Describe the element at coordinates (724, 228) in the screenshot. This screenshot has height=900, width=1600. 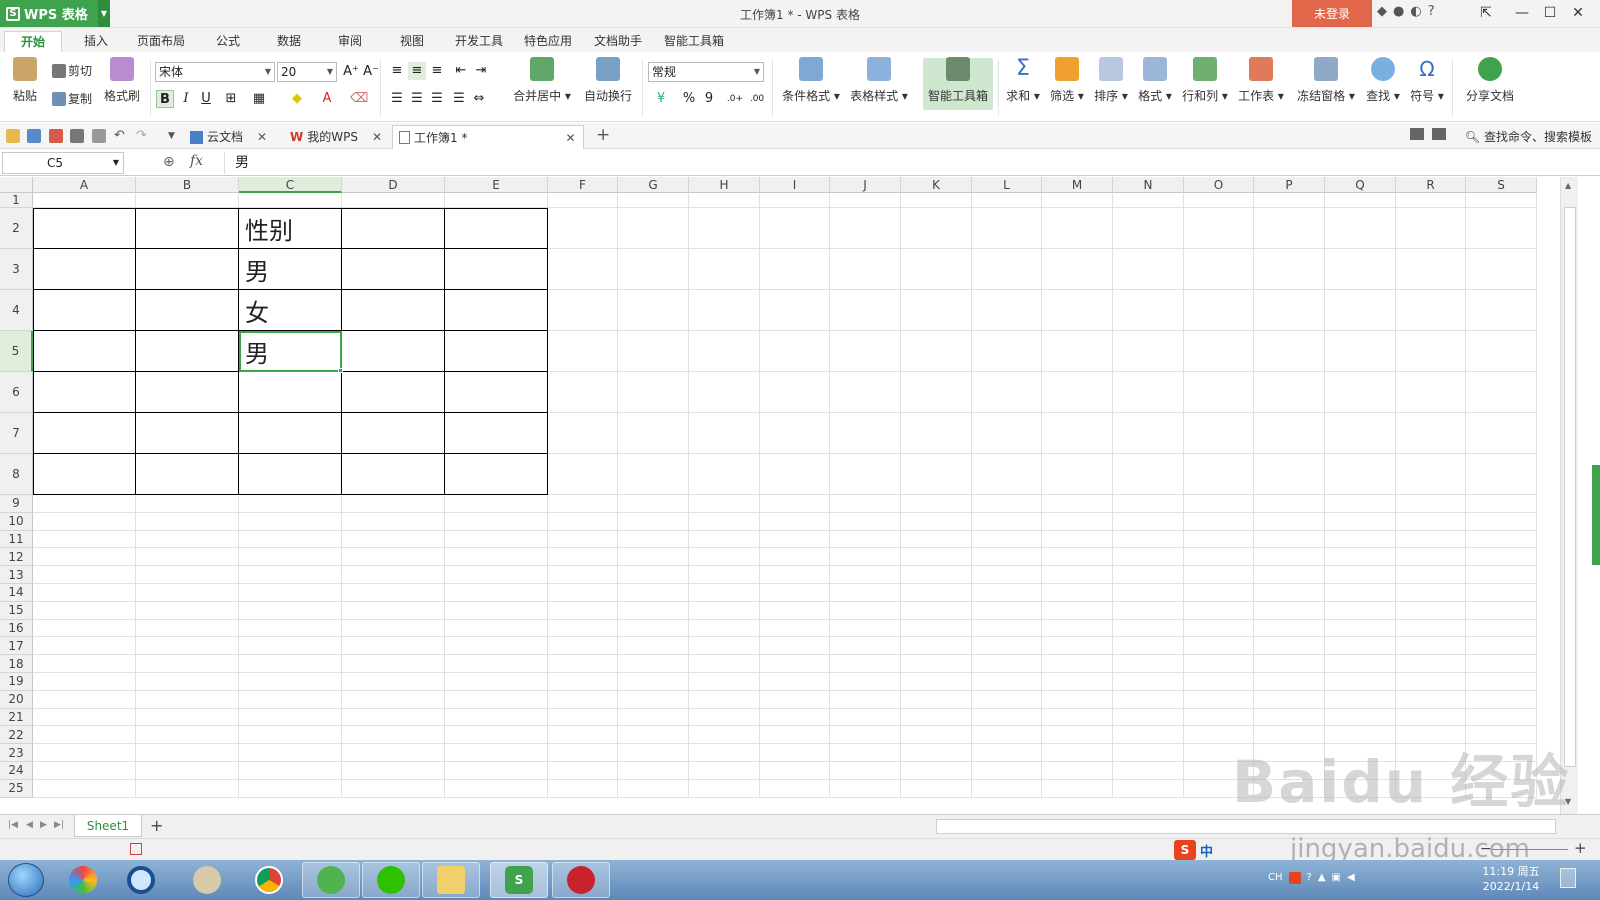
I see `cell-h2` at that location.